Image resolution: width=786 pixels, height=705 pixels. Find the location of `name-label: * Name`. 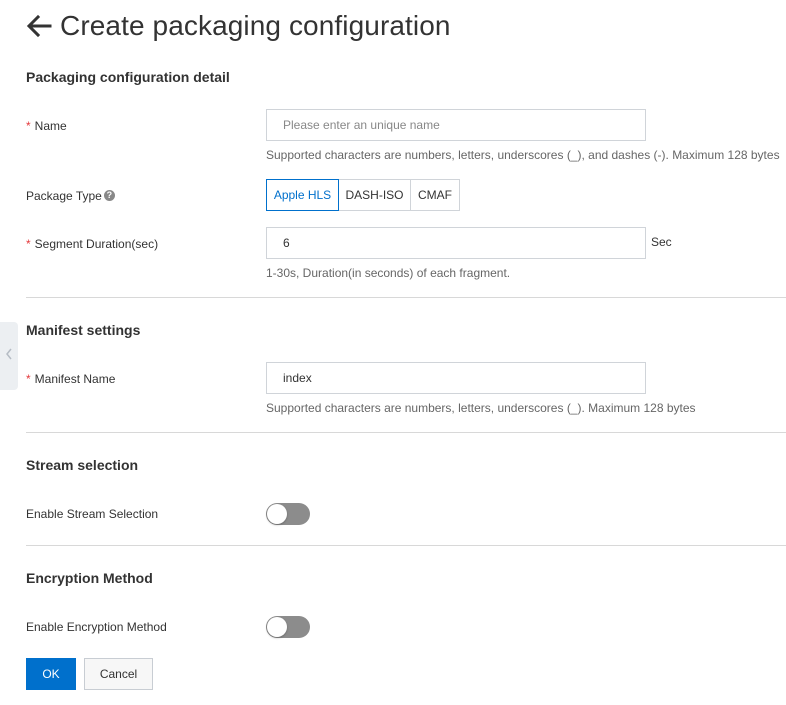

name-label: * Name is located at coordinates (46, 126).